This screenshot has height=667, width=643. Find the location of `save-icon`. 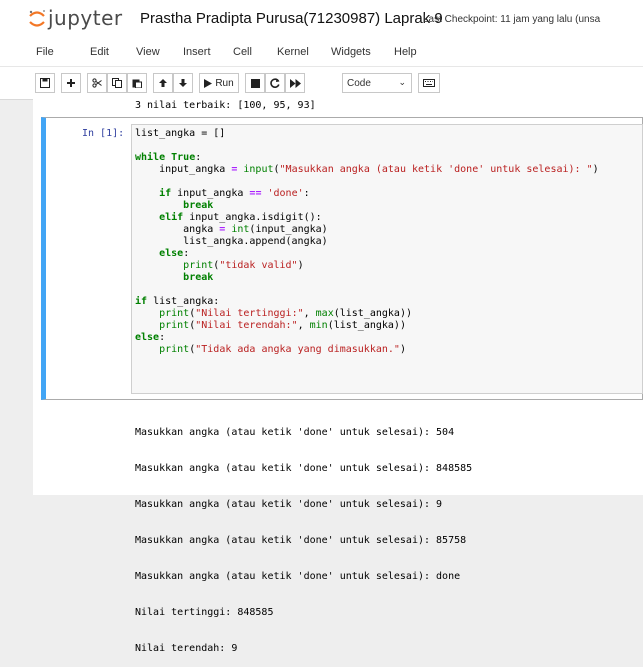

save-icon is located at coordinates (45, 83).